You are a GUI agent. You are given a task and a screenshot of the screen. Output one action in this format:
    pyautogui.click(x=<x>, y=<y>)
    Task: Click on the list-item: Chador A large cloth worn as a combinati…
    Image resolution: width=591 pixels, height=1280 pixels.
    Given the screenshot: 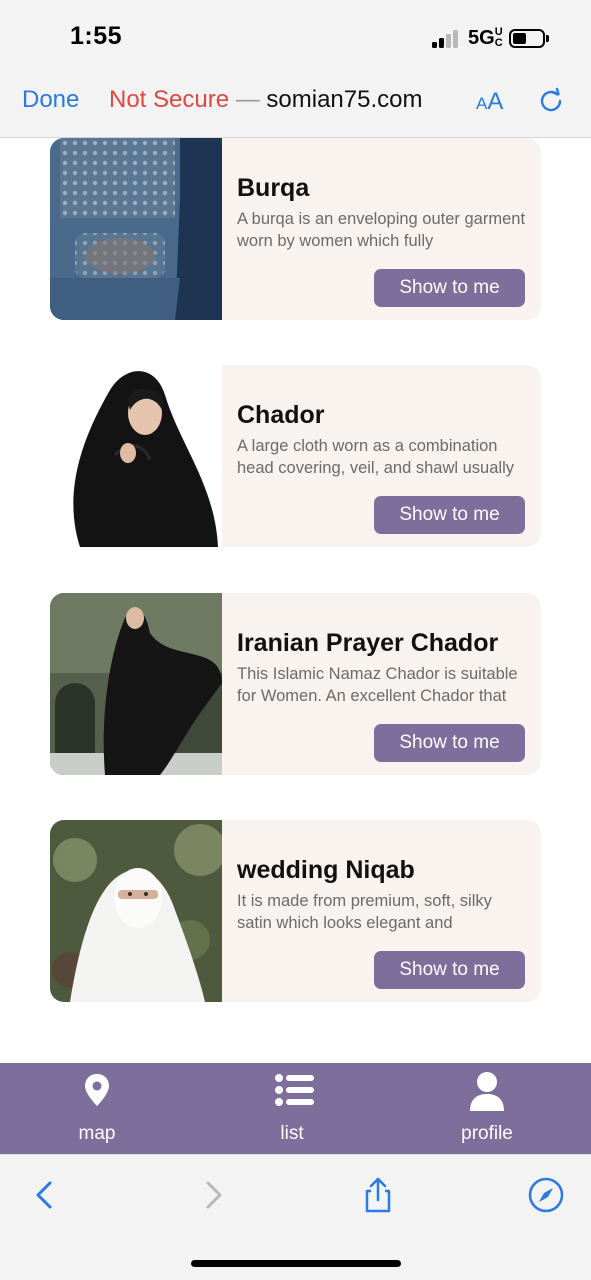 What is the action you would take?
    pyautogui.click(x=295, y=456)
    